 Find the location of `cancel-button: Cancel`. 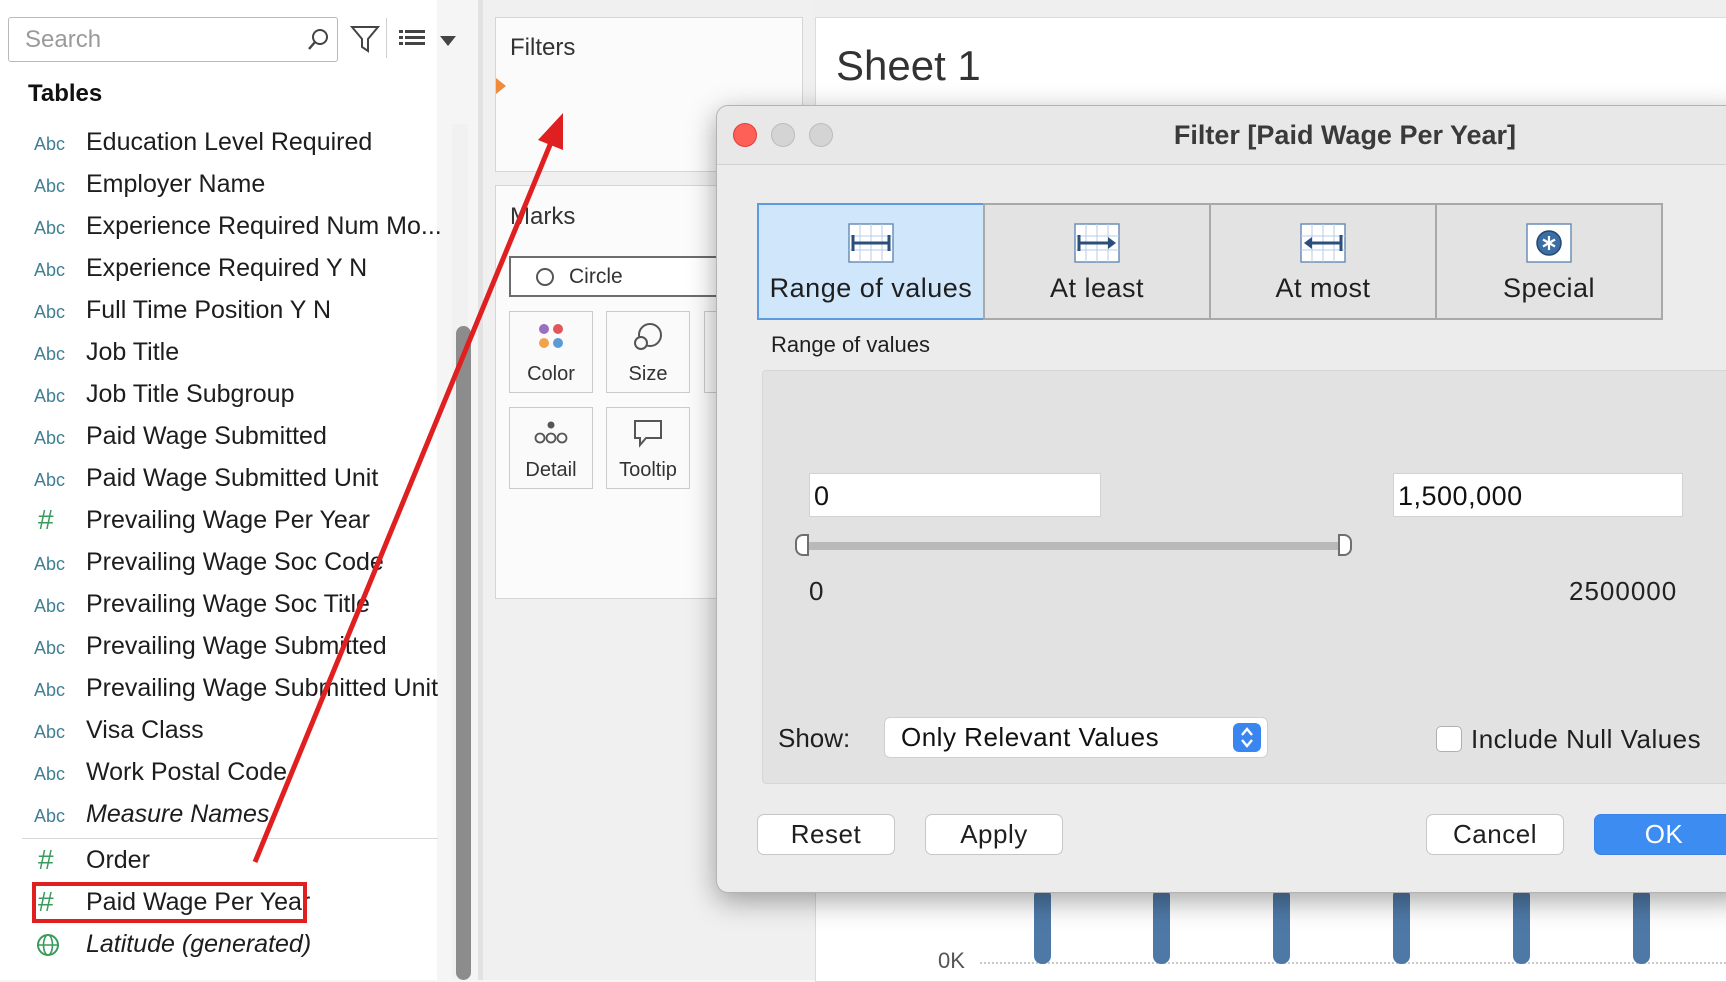

cancel-button: Cancel is located at coordinates (1495, 834).